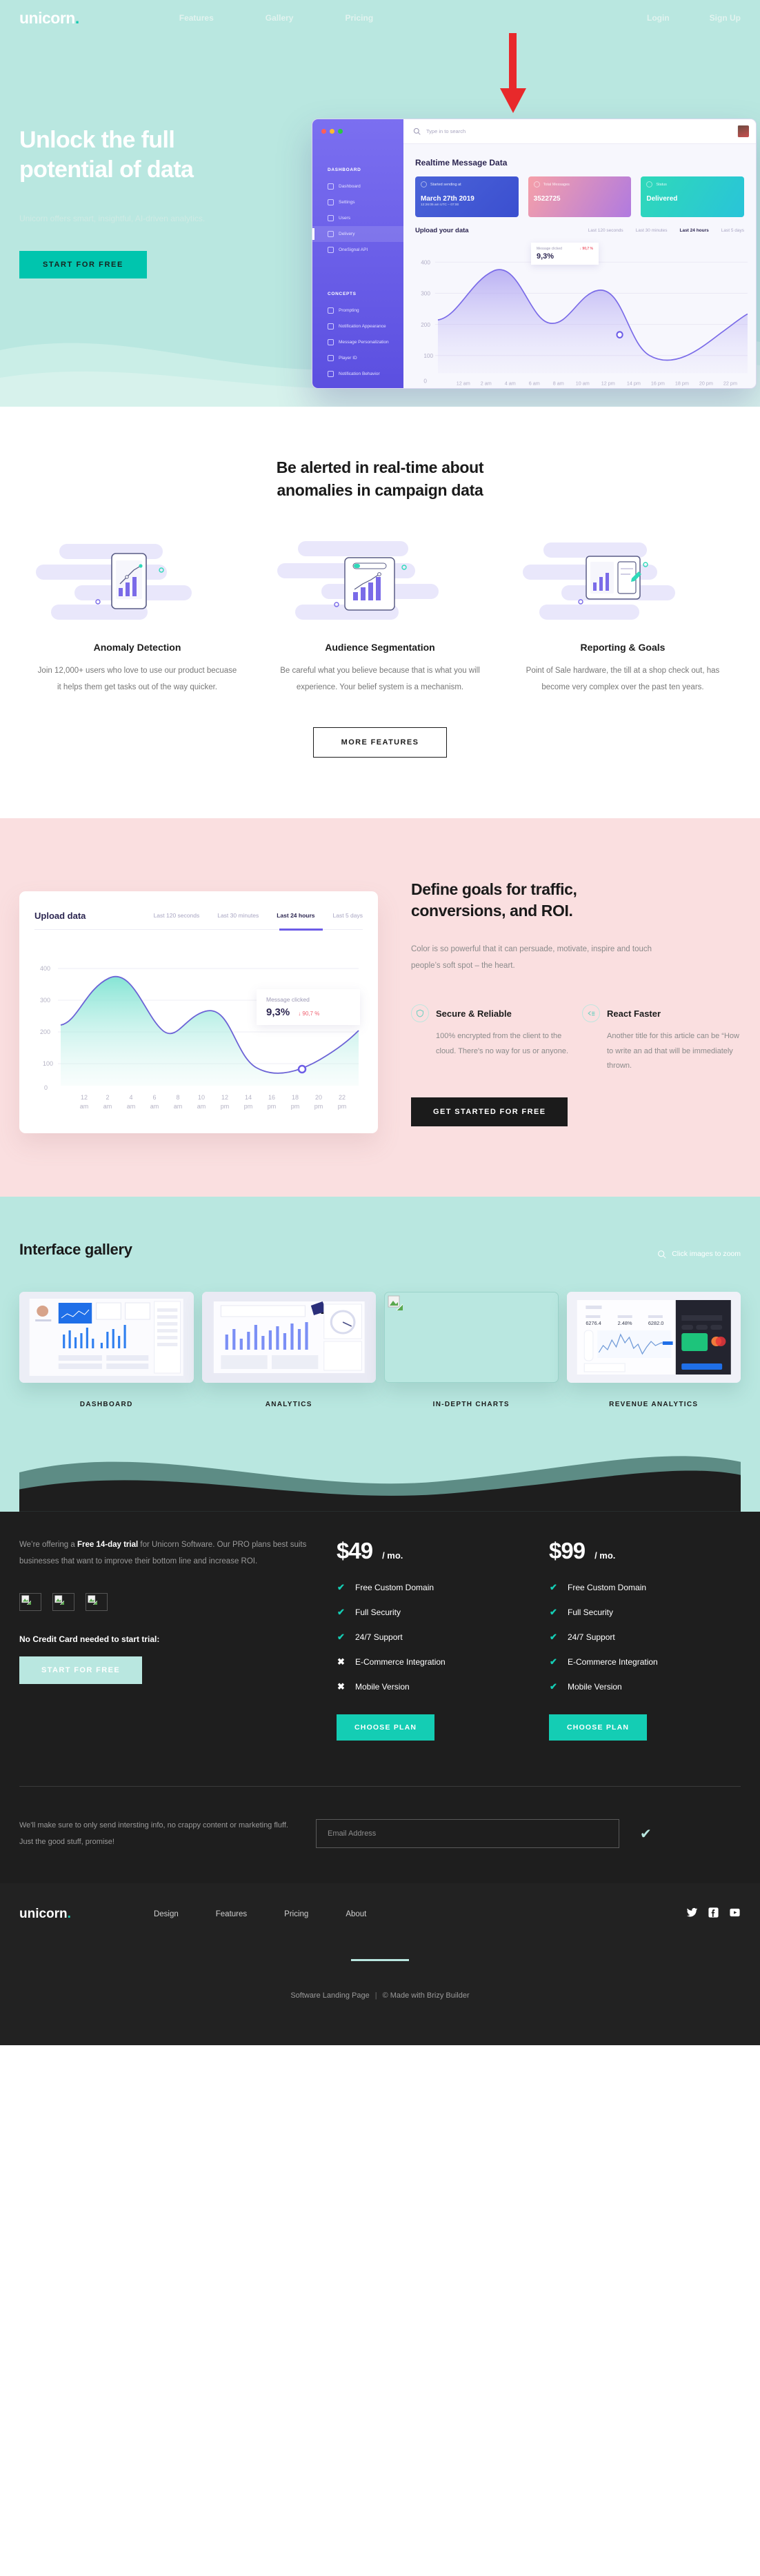 The width and height of the screenshot is (760, 2576). What do you see at coordinates (658, 18) in the screenshot?
I see `login-link: Login` at bounding box center [658, 18].